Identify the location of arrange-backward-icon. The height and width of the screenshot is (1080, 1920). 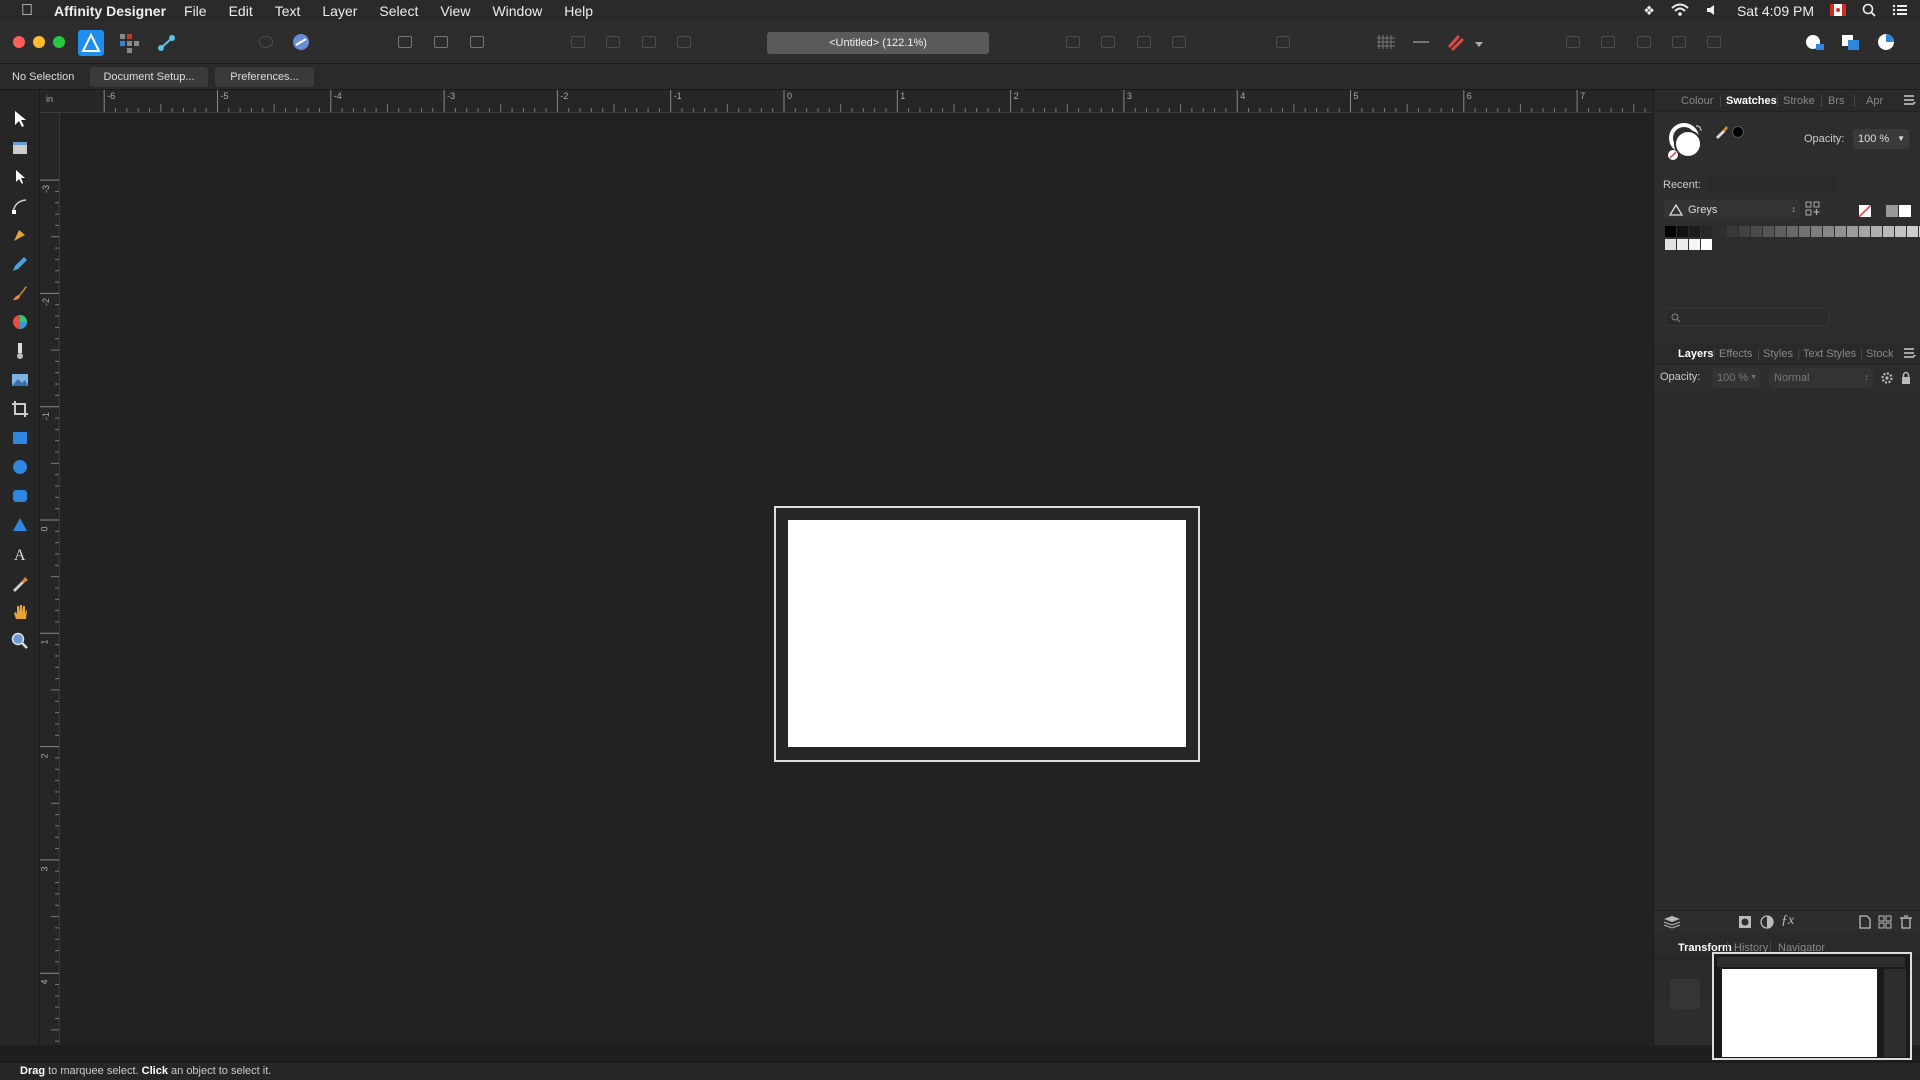
(613, 42).